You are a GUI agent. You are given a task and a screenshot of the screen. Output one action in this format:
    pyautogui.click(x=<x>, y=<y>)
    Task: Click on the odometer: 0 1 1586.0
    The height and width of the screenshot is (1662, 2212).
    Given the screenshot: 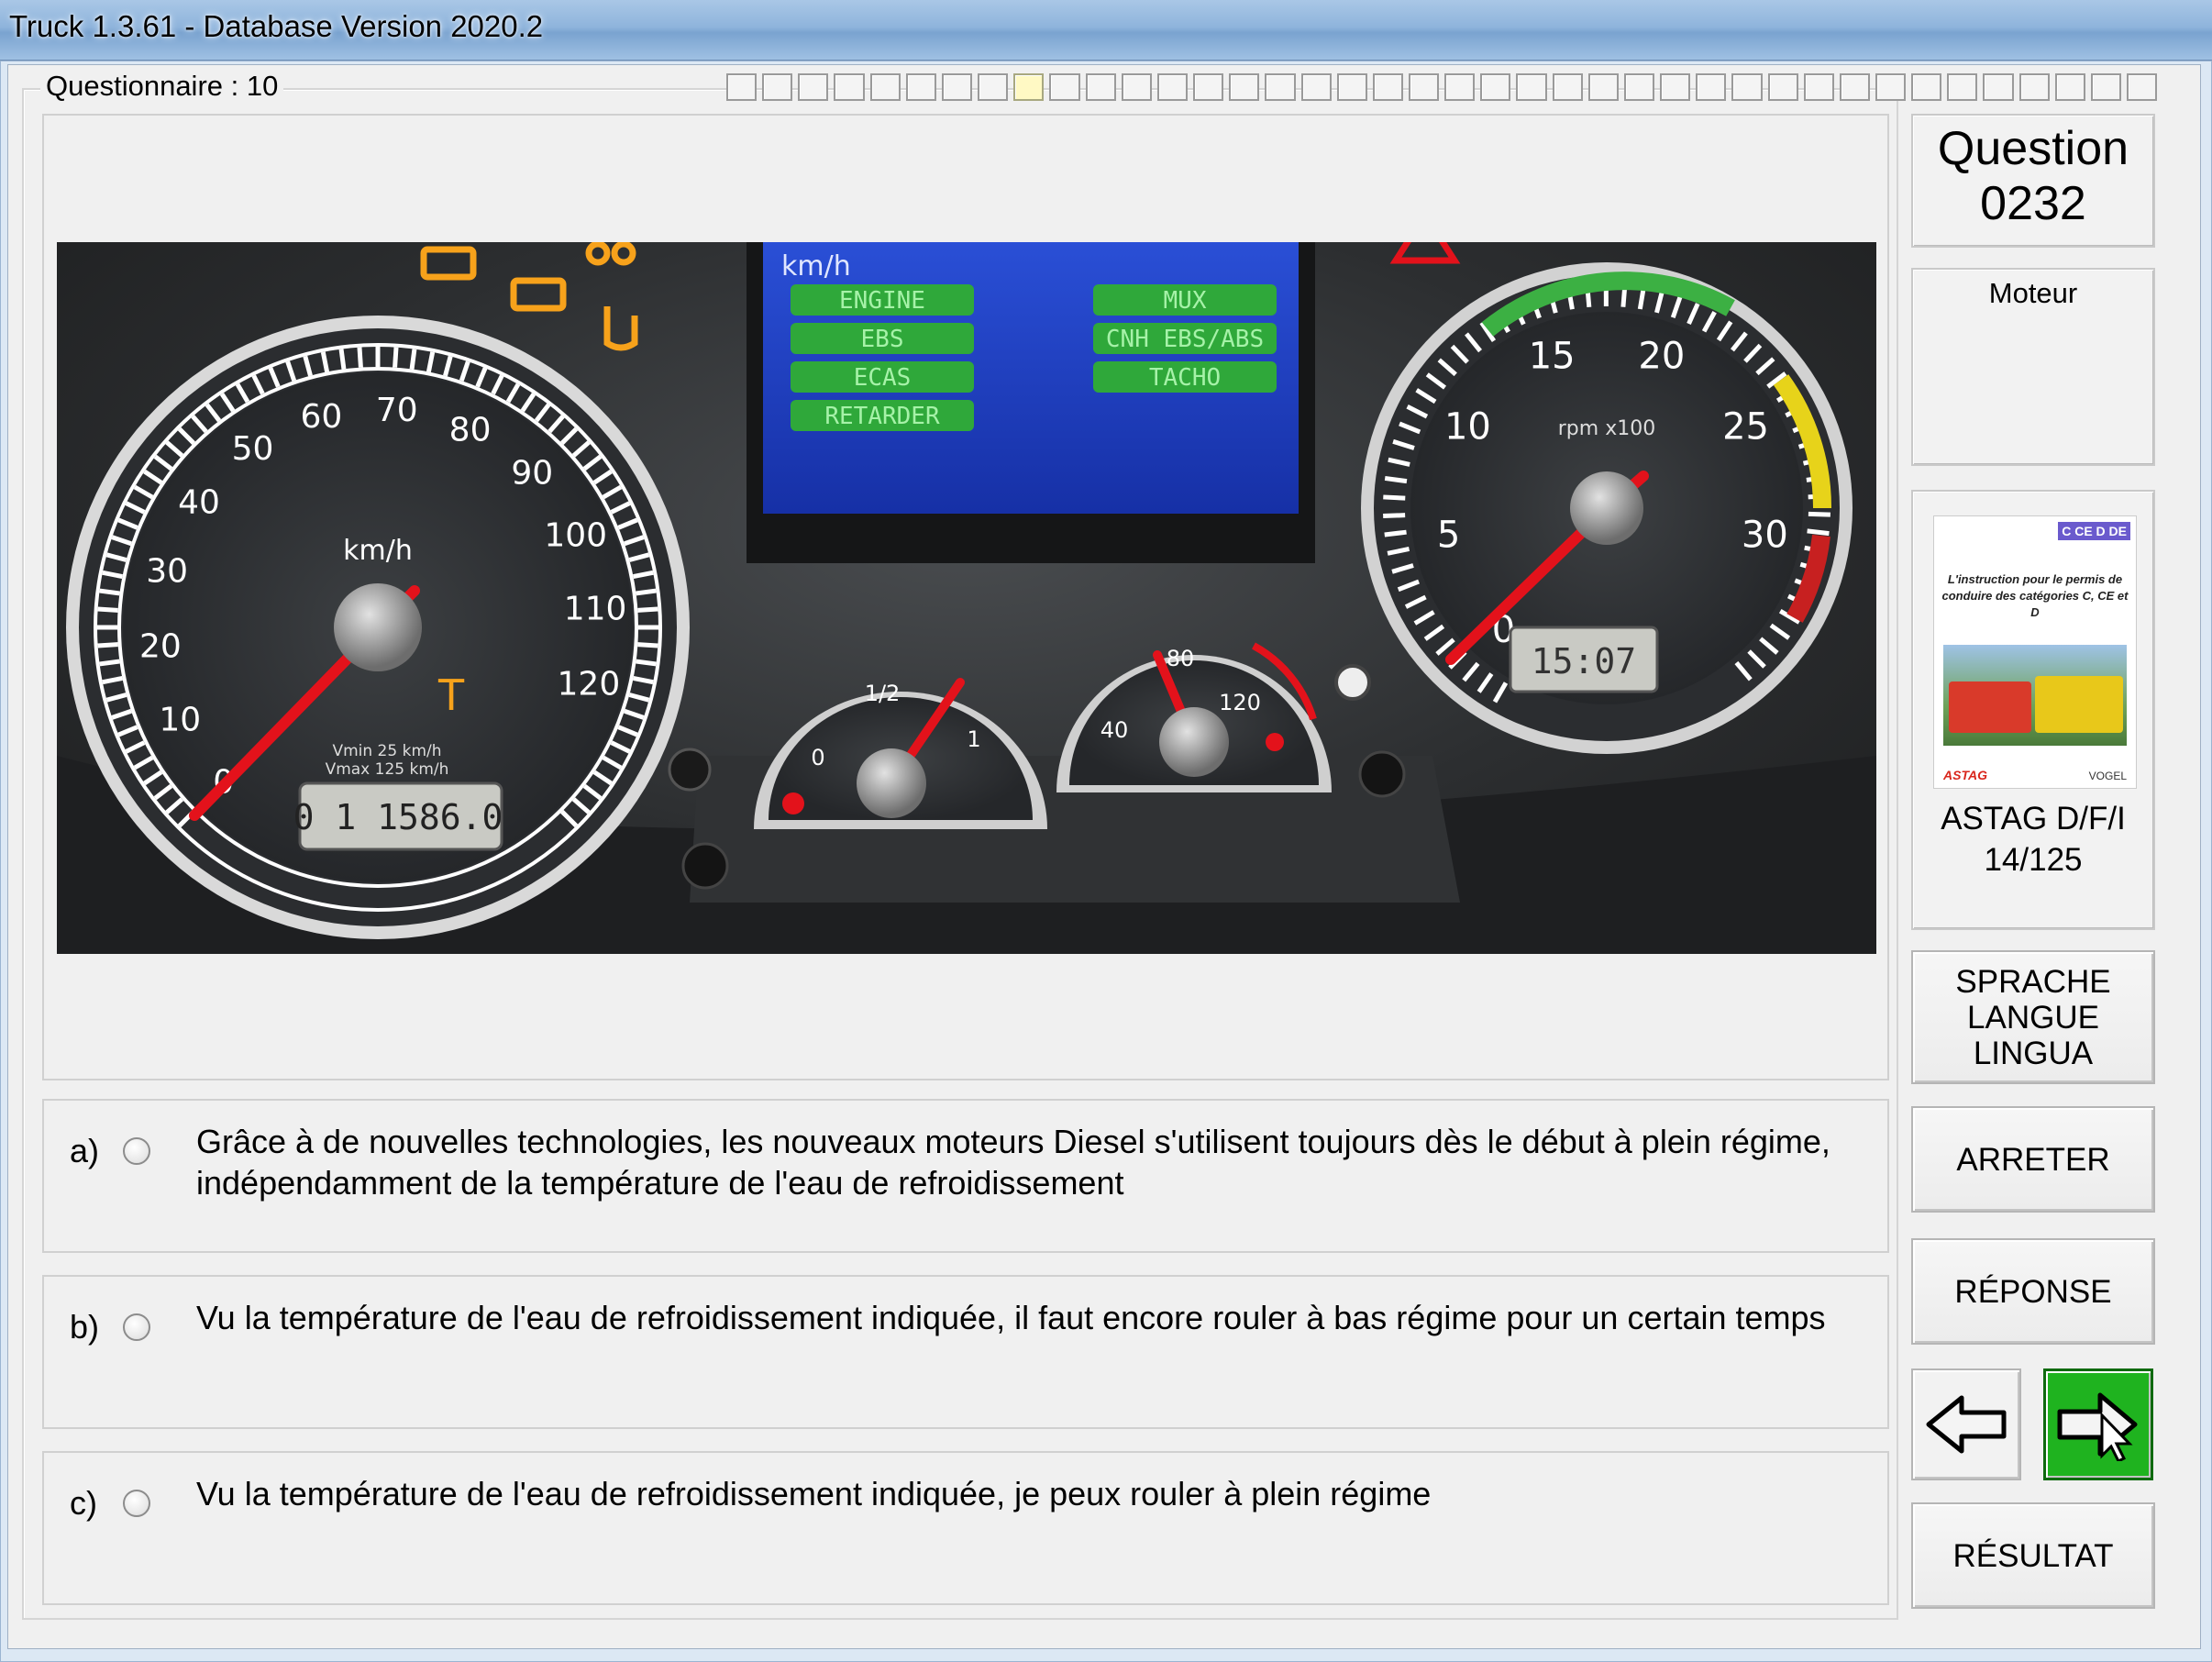 What is the action you would take?
    pyautogui.click(x=398, y=817)
    